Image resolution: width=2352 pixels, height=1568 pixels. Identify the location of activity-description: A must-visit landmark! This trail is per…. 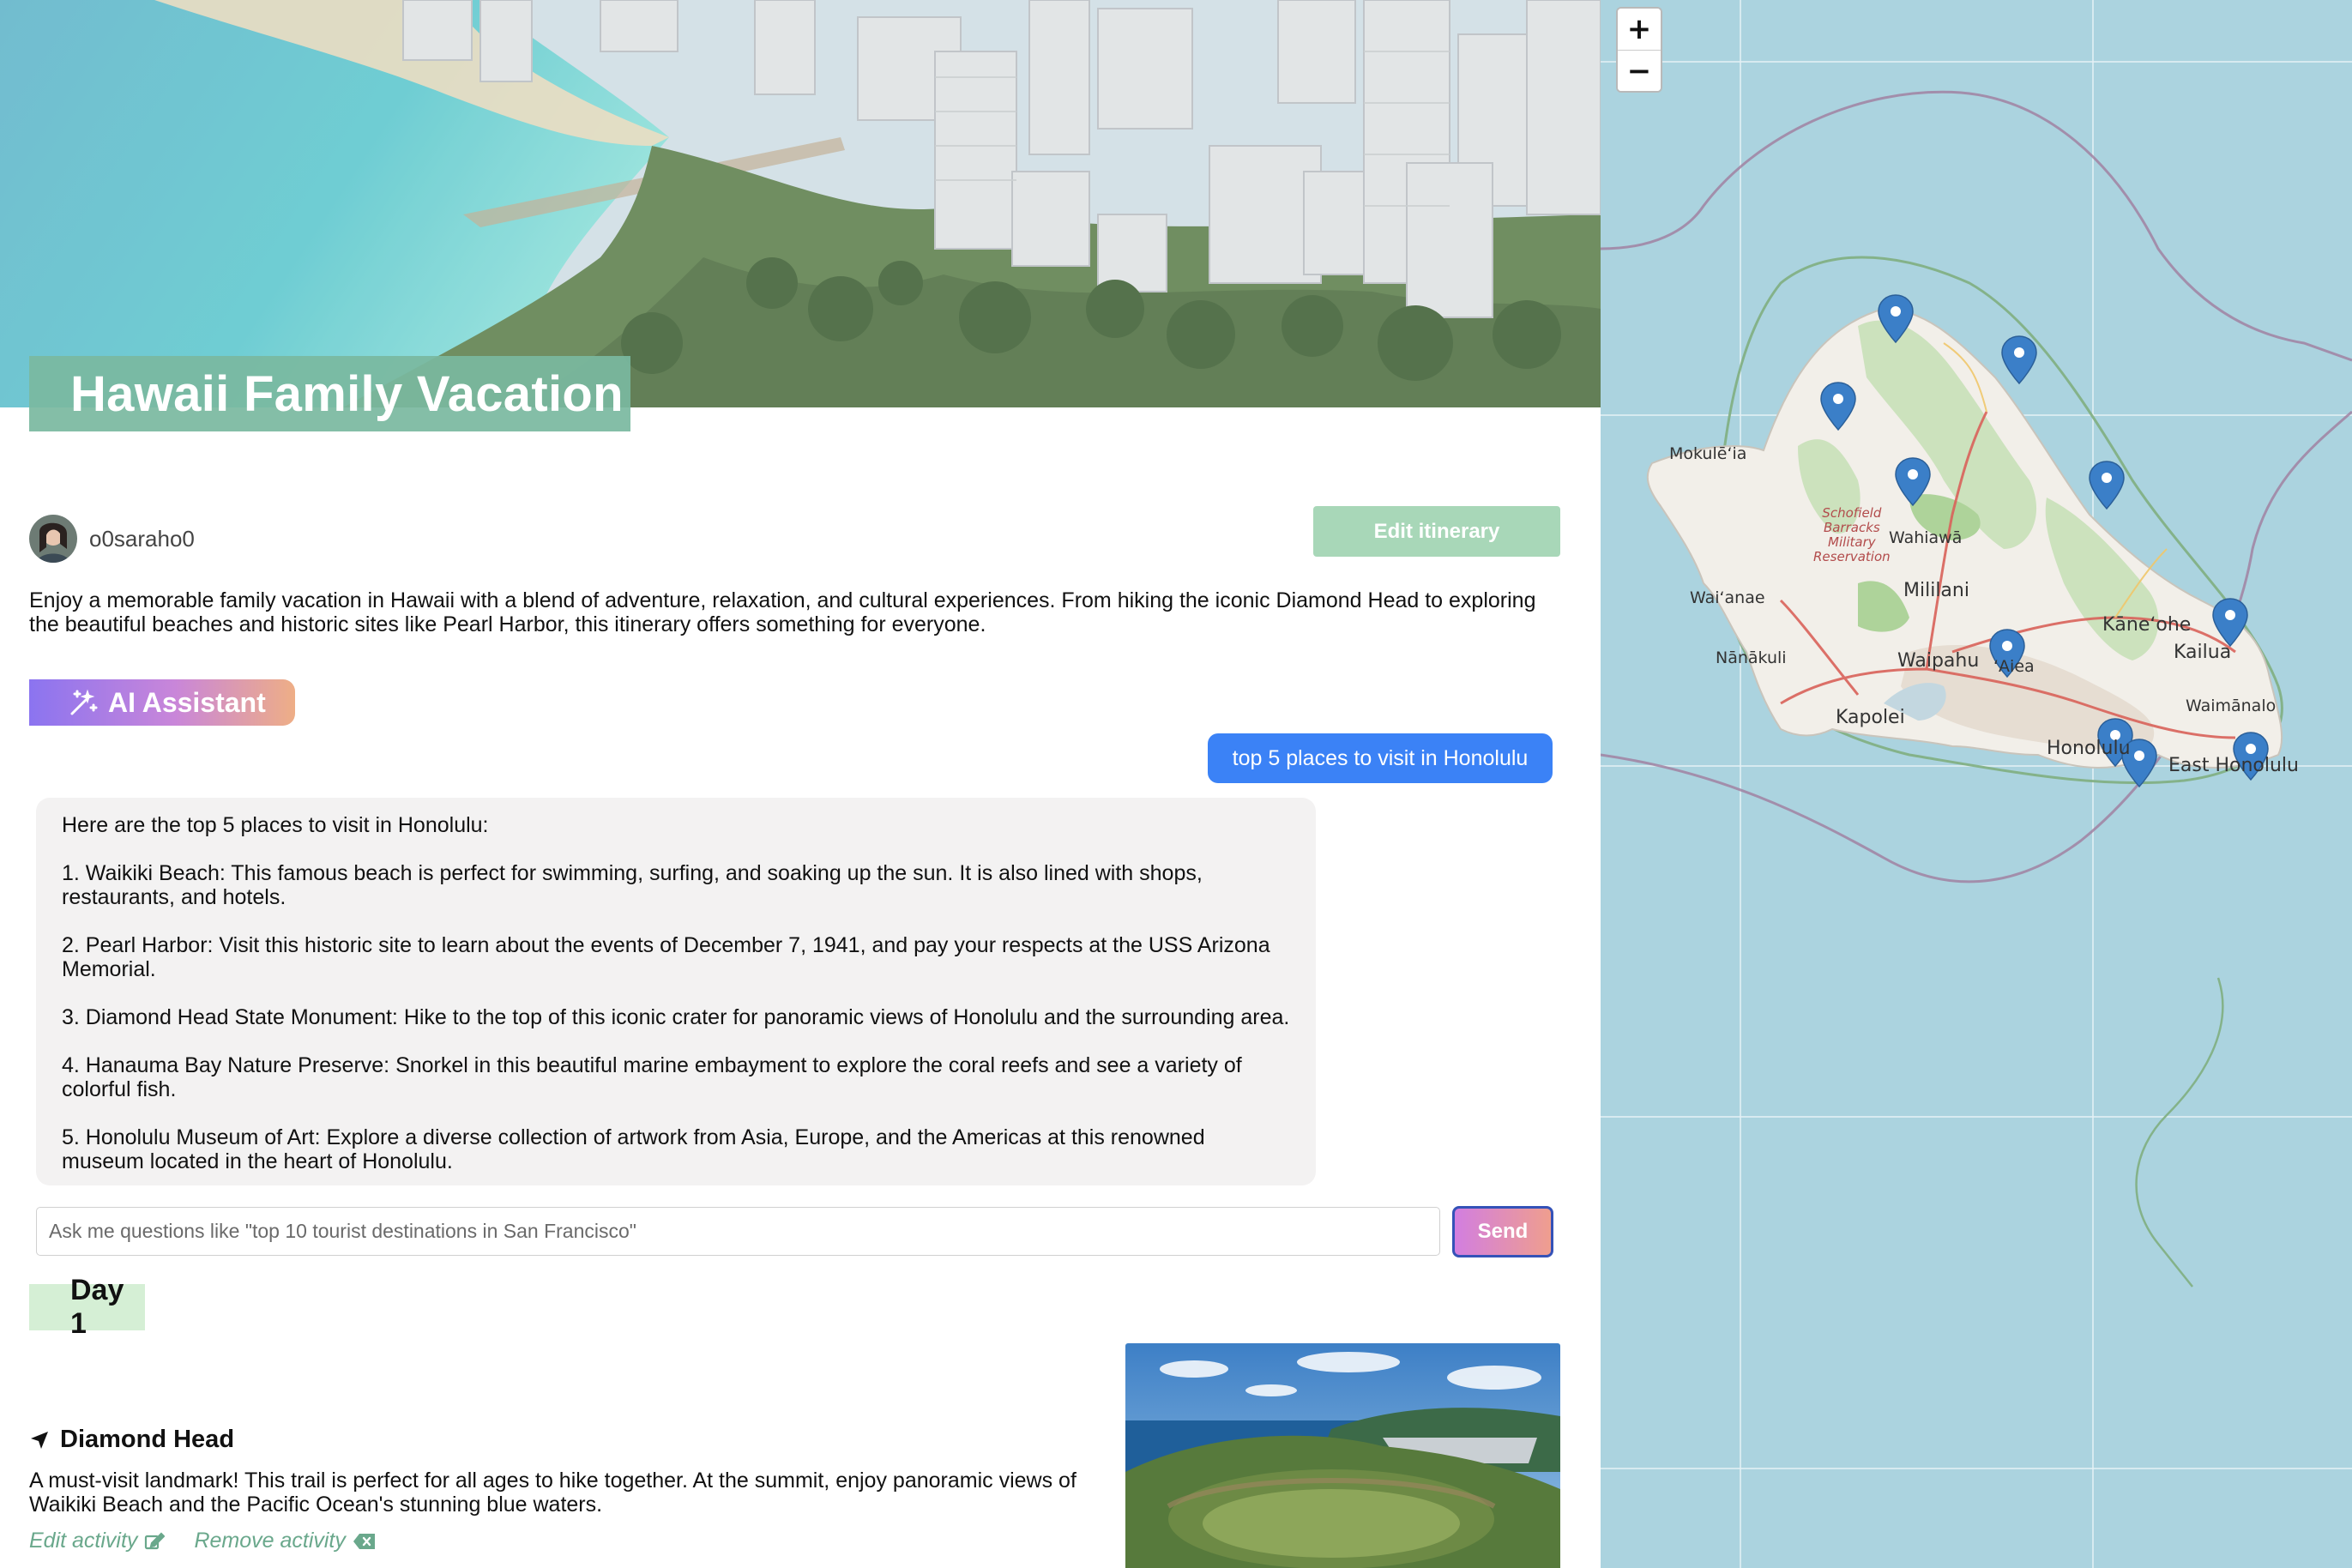
(552, 1492).